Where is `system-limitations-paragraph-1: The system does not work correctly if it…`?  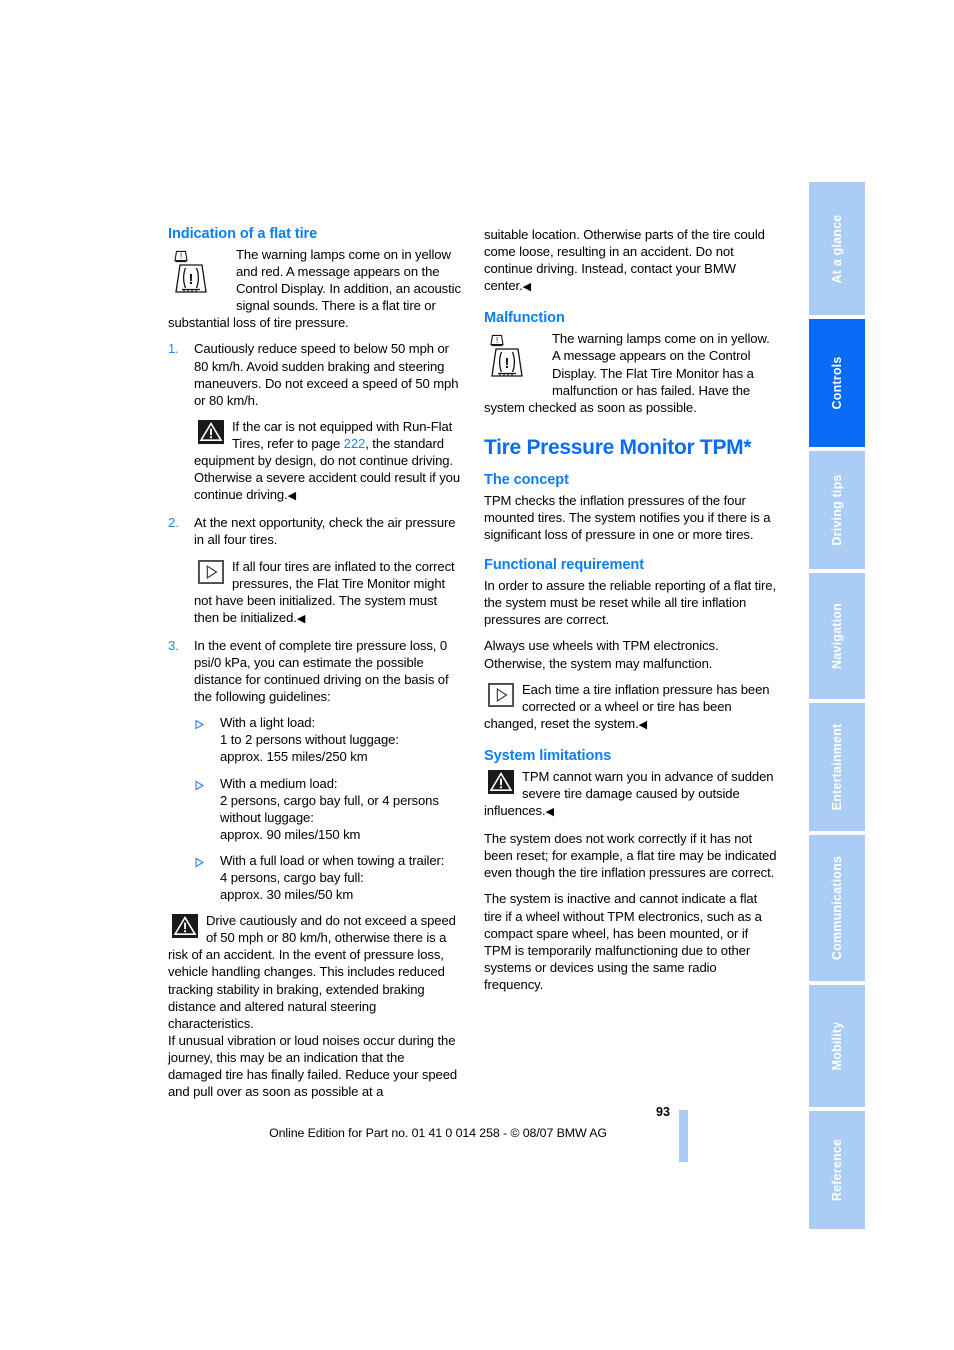 system-limitations-paragraph-1: The system does not work correctly if it… is located at coordinates (630, 856).